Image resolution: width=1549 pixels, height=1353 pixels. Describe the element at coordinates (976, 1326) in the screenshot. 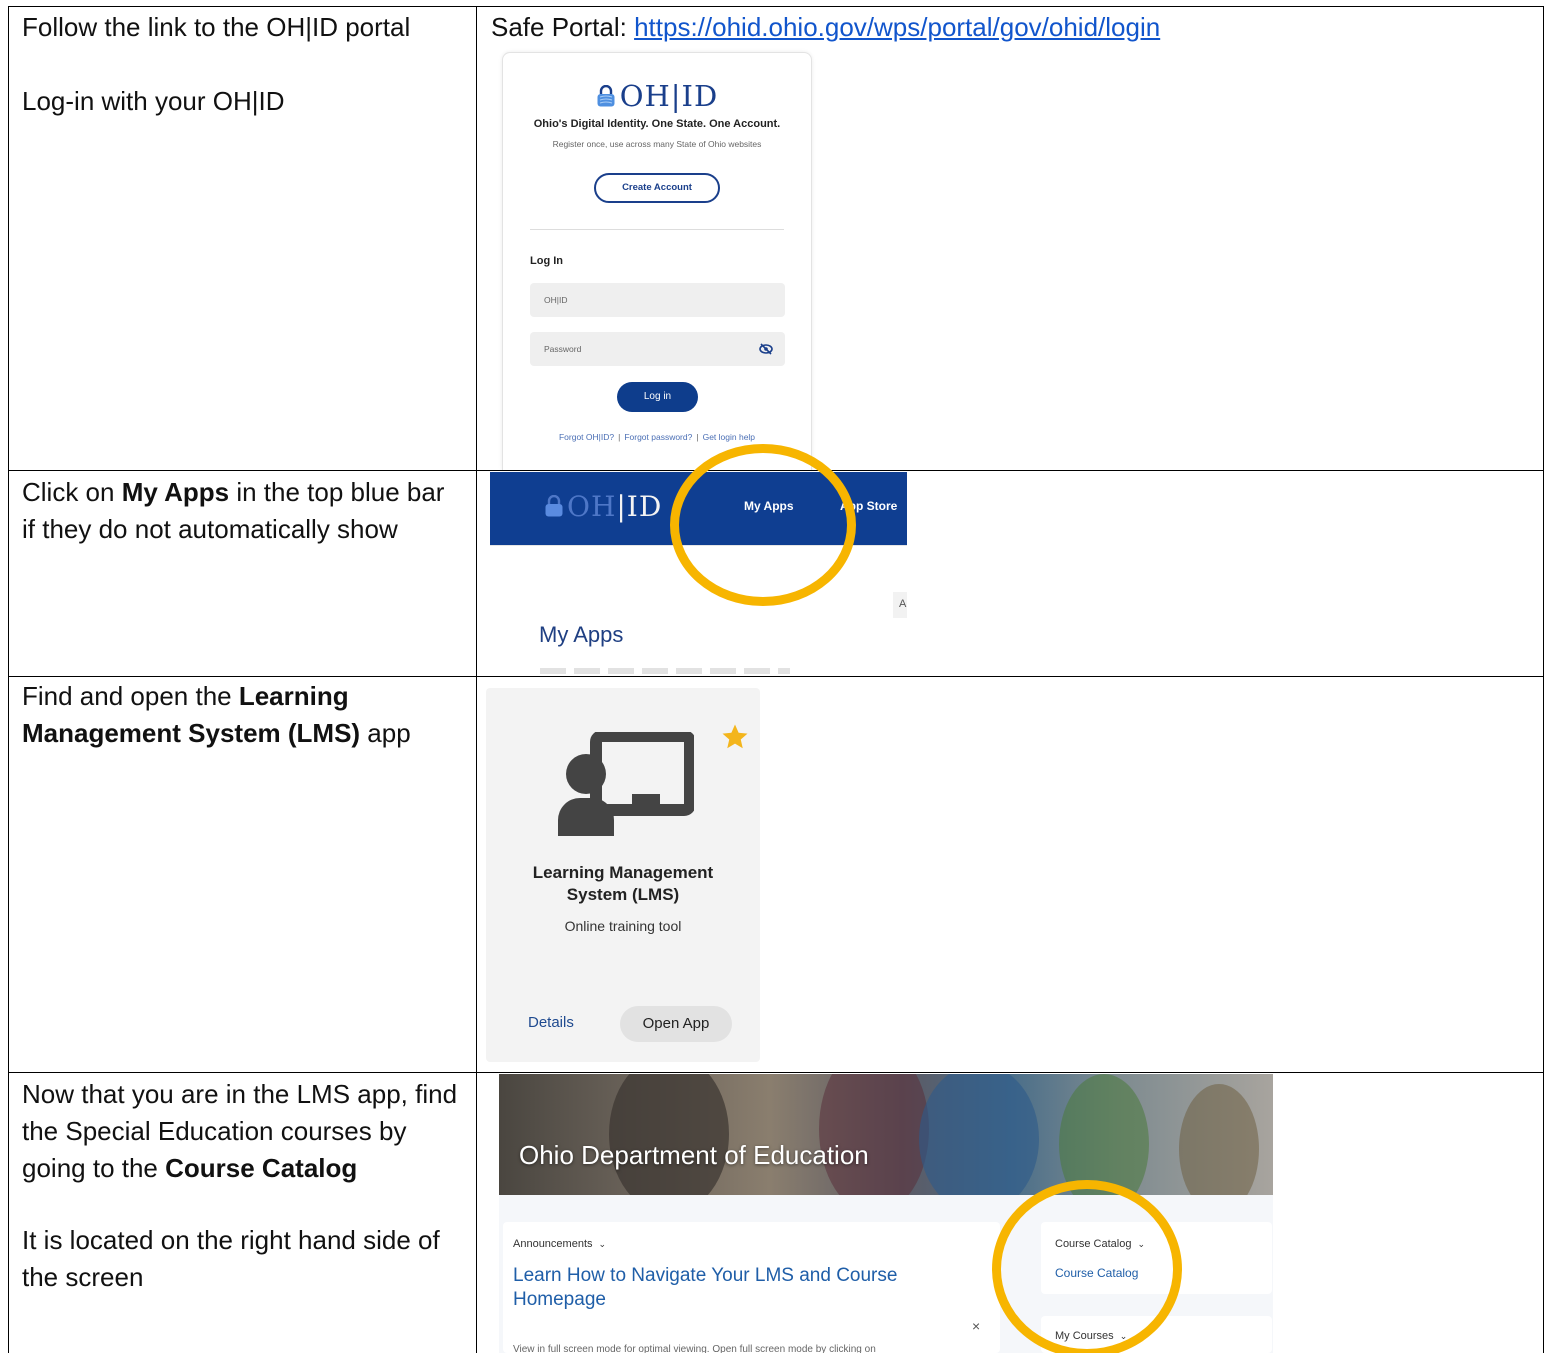

I see `close-icon: ×` at that location.